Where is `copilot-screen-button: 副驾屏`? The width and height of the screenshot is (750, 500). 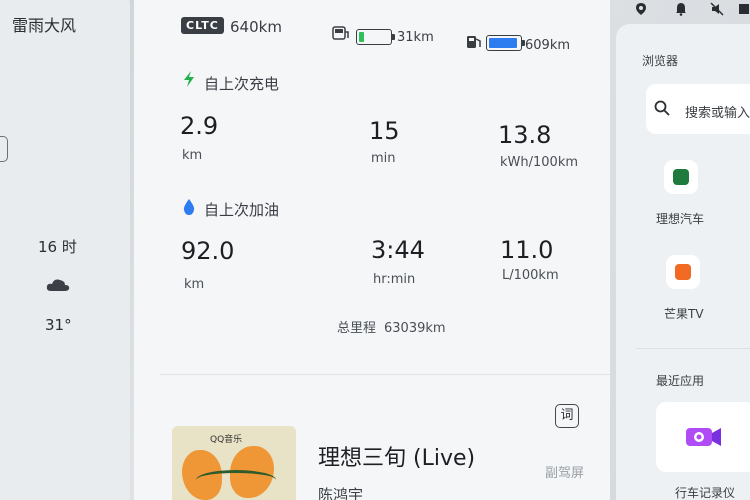
copilot-screen-button: 副驾屏 is located at coordinates (564, 471).